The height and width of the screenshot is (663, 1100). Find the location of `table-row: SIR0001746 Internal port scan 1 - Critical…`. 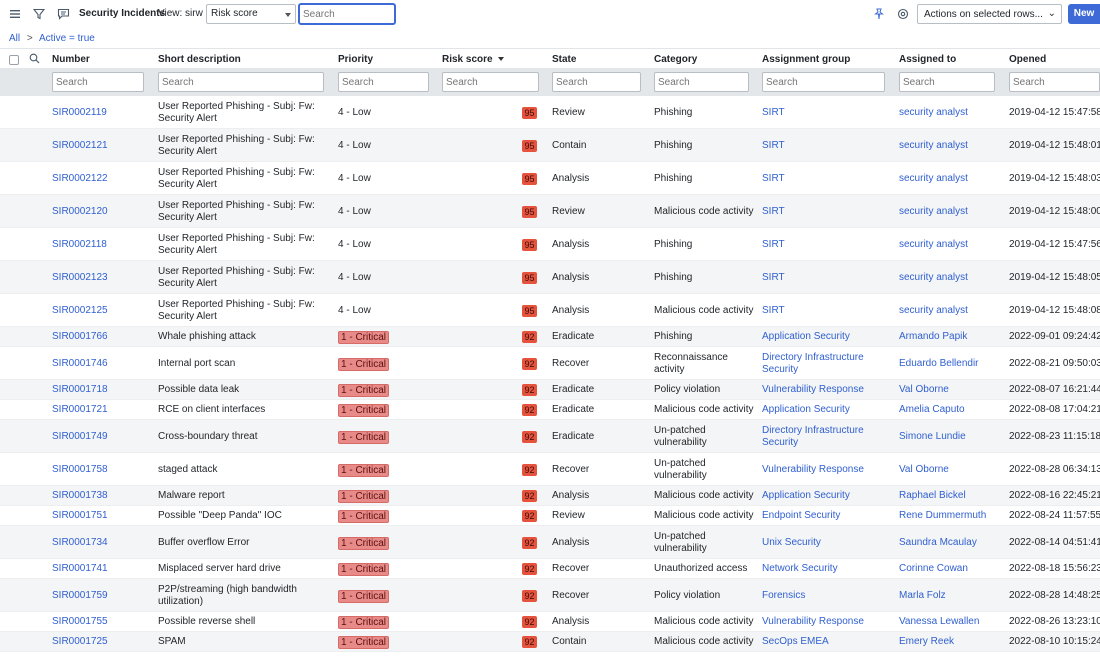

table-row: SIR0001746 Internal port scan 1 - Critical… is located at coordinates (550, 363).